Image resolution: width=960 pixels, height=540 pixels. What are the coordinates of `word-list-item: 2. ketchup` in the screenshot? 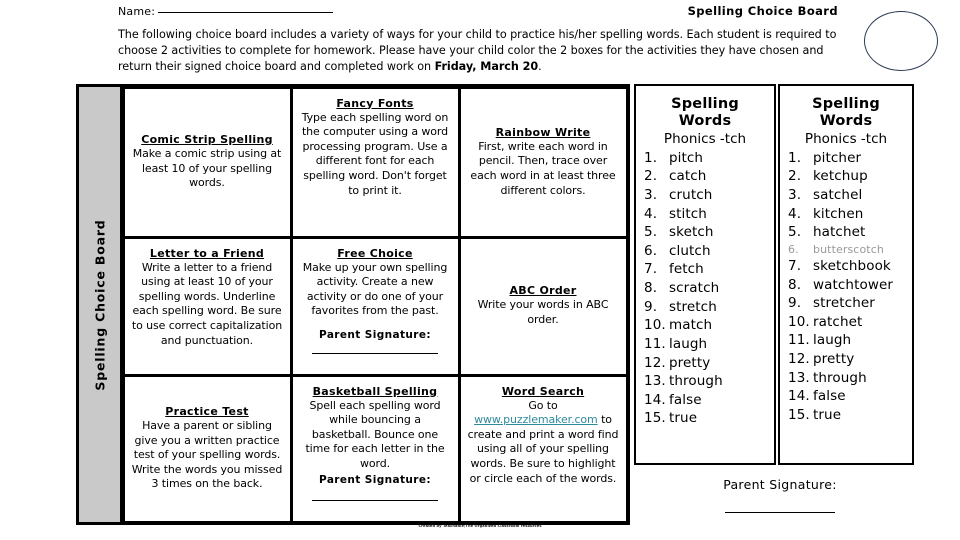 It's located at (846, 176).